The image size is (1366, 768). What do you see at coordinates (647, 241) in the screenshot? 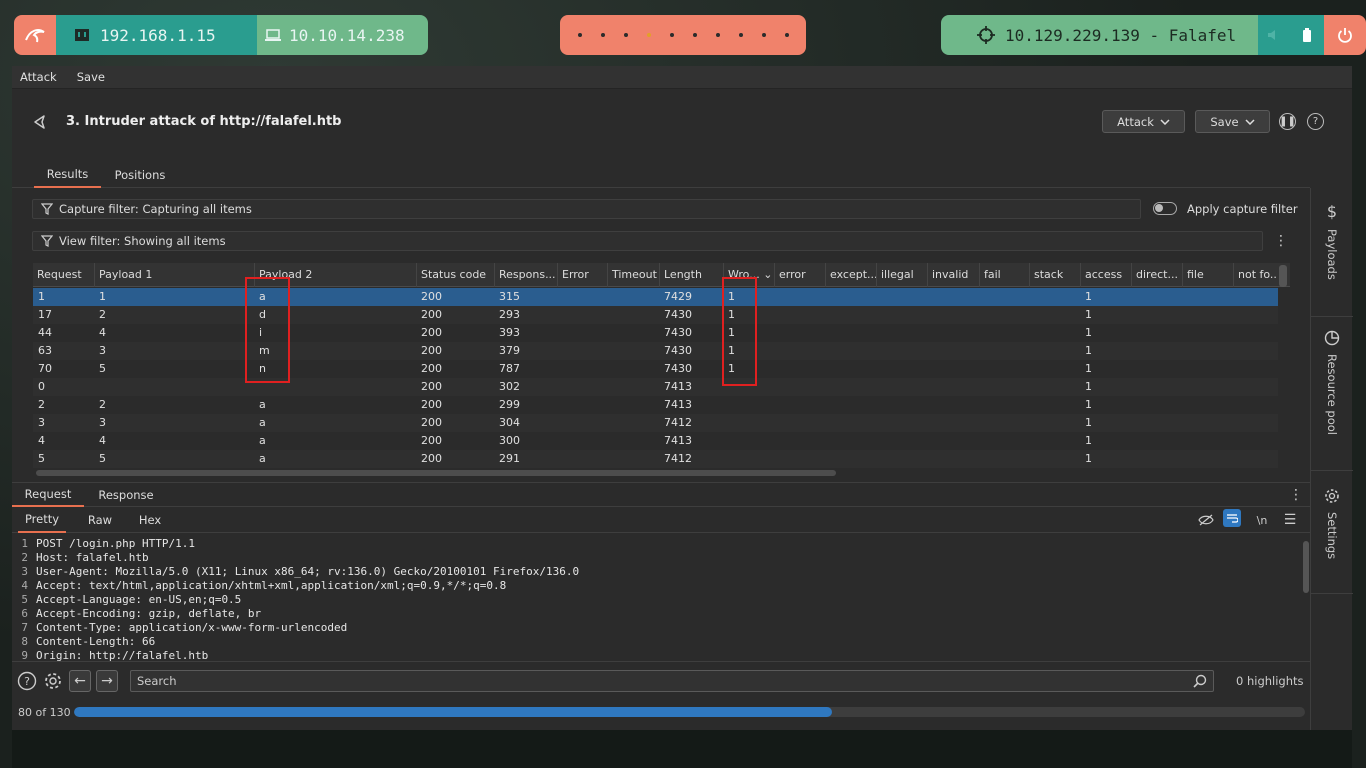
I see `view-filter-bar: View filter: Showing all items` at bounding box center [647, 241].